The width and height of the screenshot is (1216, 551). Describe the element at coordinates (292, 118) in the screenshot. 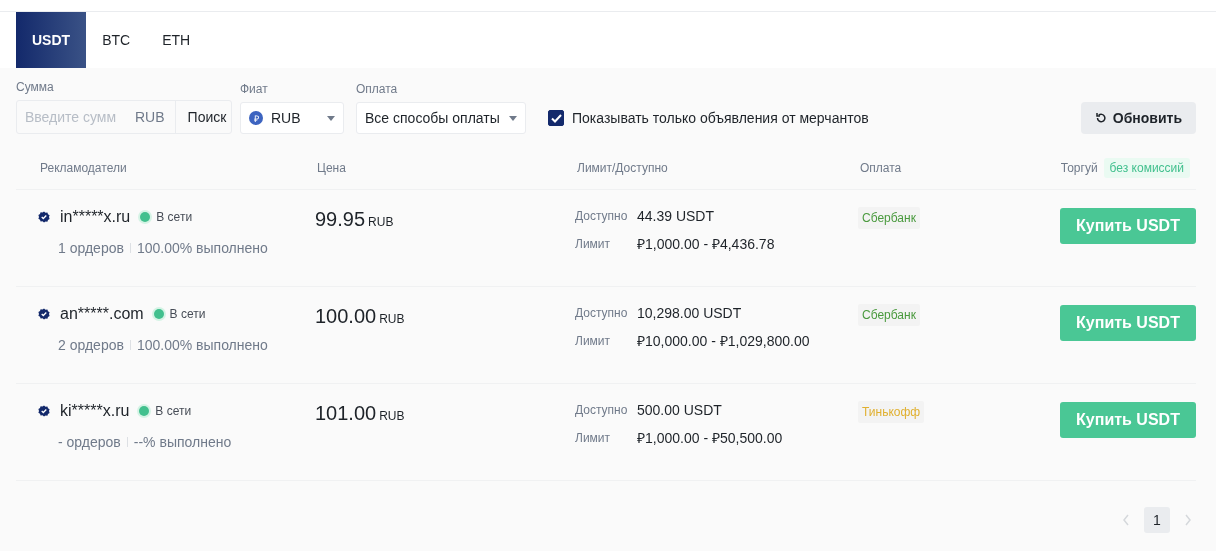

I see `fiat-select: ₽ RUB` at that location.